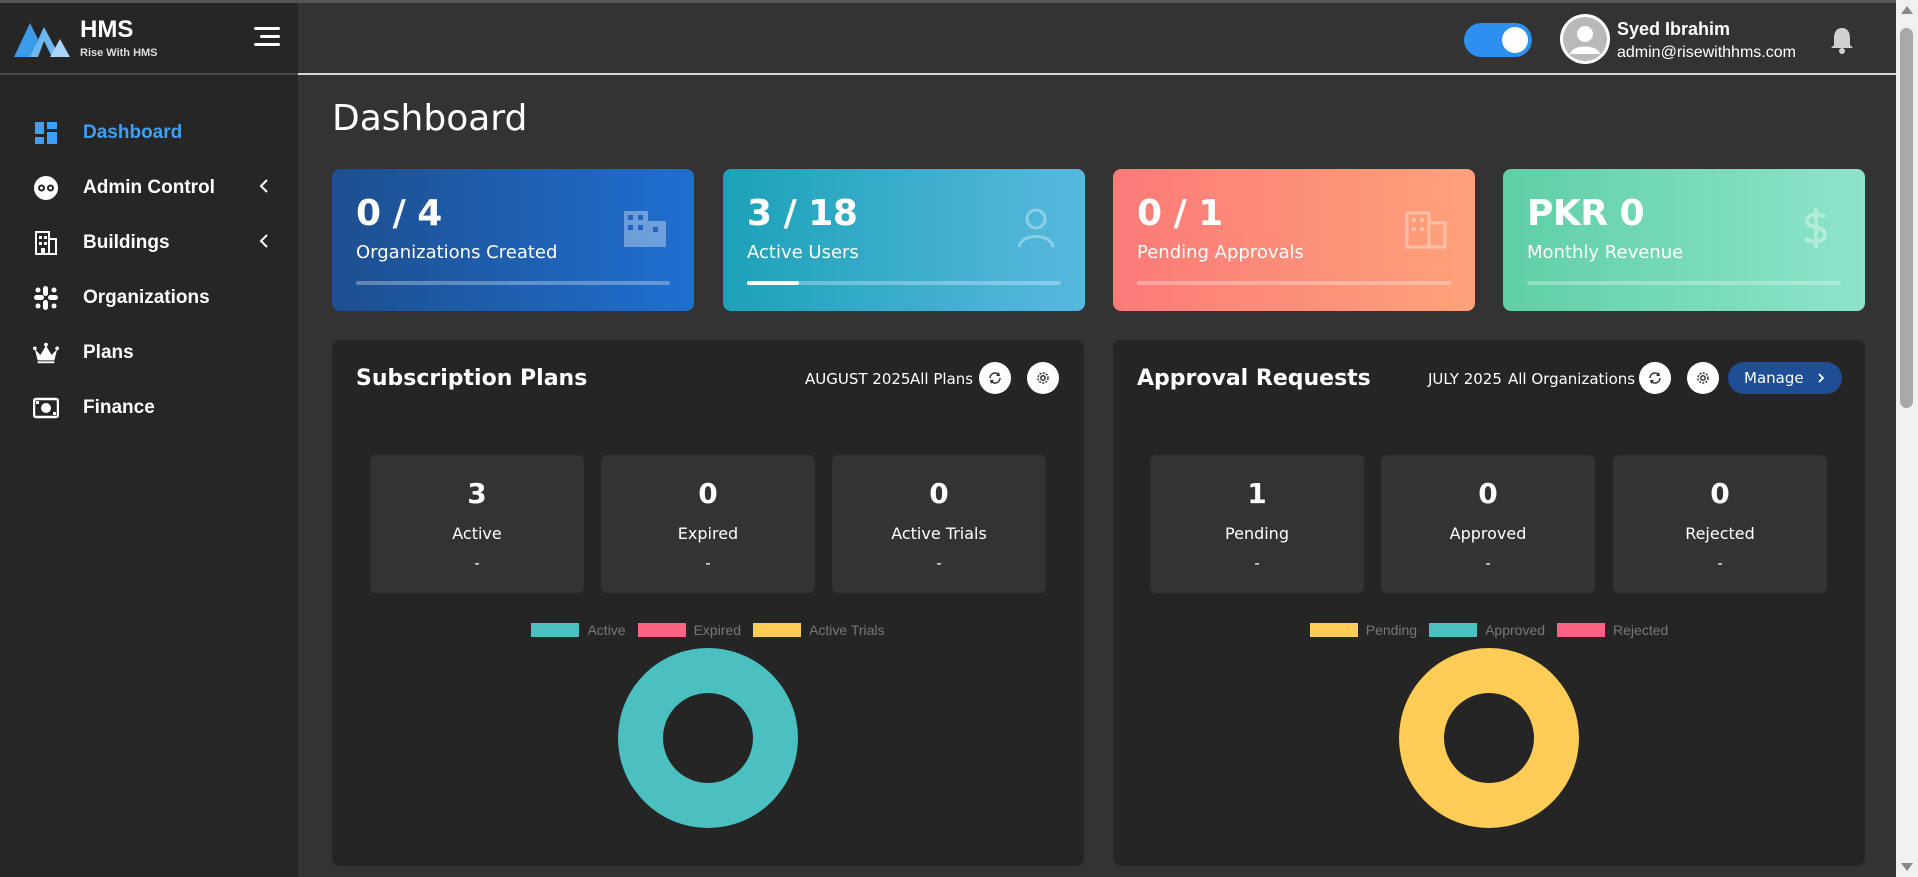 This screenshot has height=877, width=1918. Describe the element at coordinates (1612, 630) in the screenshot. I see `legend-item: Rejected` at that location.